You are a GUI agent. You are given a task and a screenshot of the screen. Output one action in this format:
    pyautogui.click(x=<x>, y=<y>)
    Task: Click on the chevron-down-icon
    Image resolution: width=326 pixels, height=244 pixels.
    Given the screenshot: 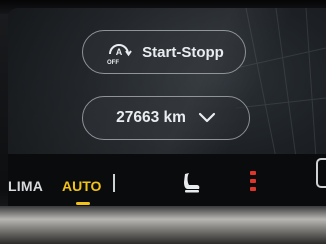 What is the action you would take?
    pyautogui.click(x=207, y=117)
    